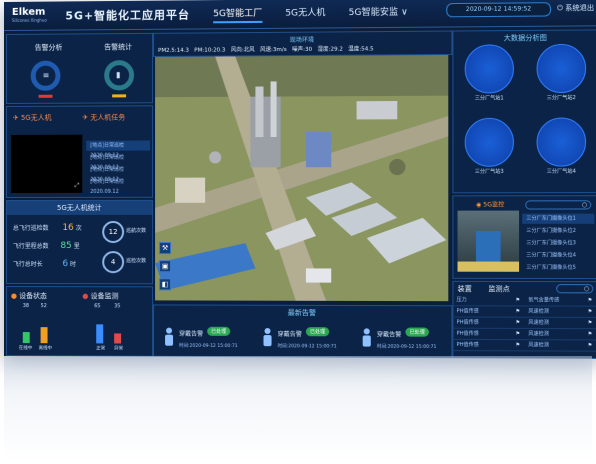 The image size is (596, 464). I want to click on worker-icon, so click(267, 337).